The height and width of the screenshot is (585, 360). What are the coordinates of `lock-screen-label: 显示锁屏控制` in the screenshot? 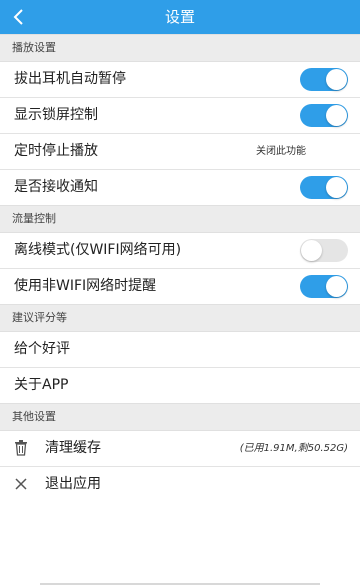 It's located at (56, 115).